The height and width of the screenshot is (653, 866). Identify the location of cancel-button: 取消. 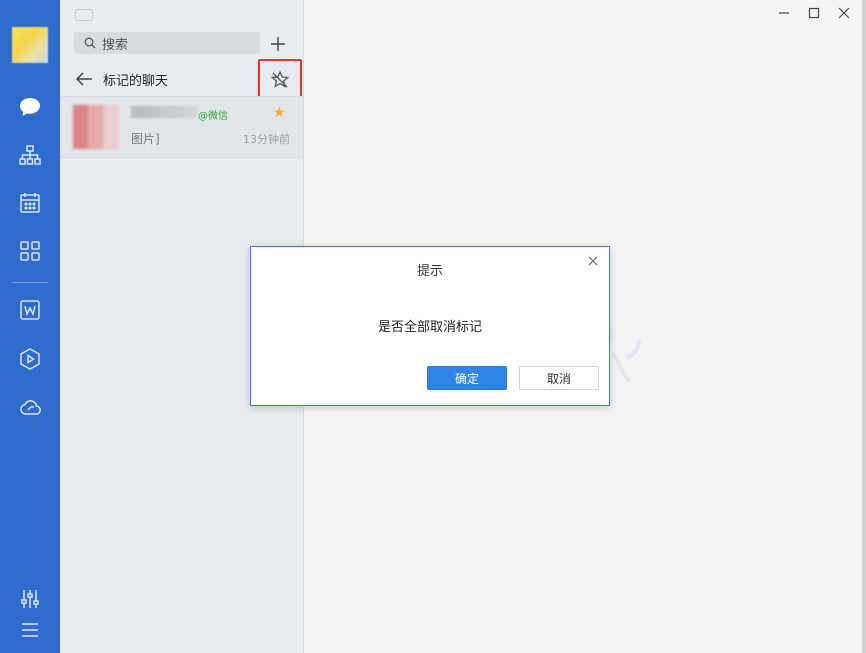
(559, 378).